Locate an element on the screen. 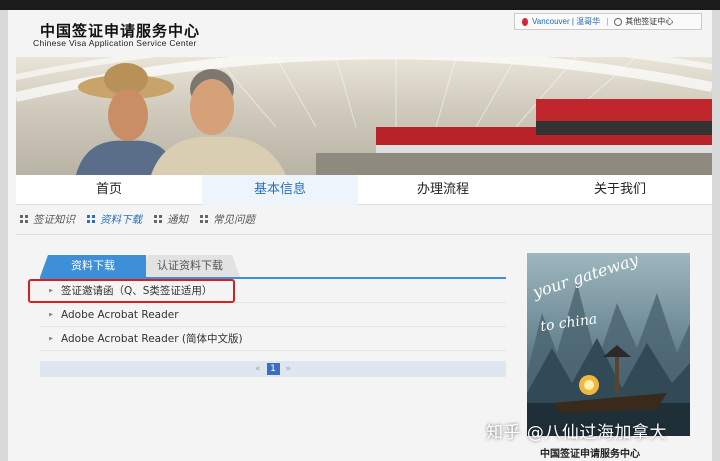  location-pin-icon is located at coordinates (525, 21).